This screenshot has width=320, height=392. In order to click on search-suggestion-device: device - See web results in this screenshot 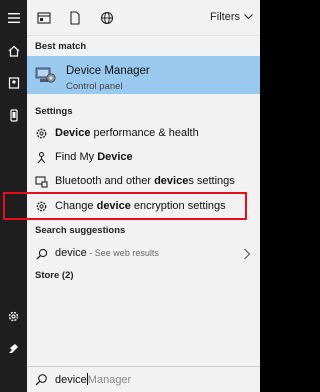, I will do `click(143, 254)`.